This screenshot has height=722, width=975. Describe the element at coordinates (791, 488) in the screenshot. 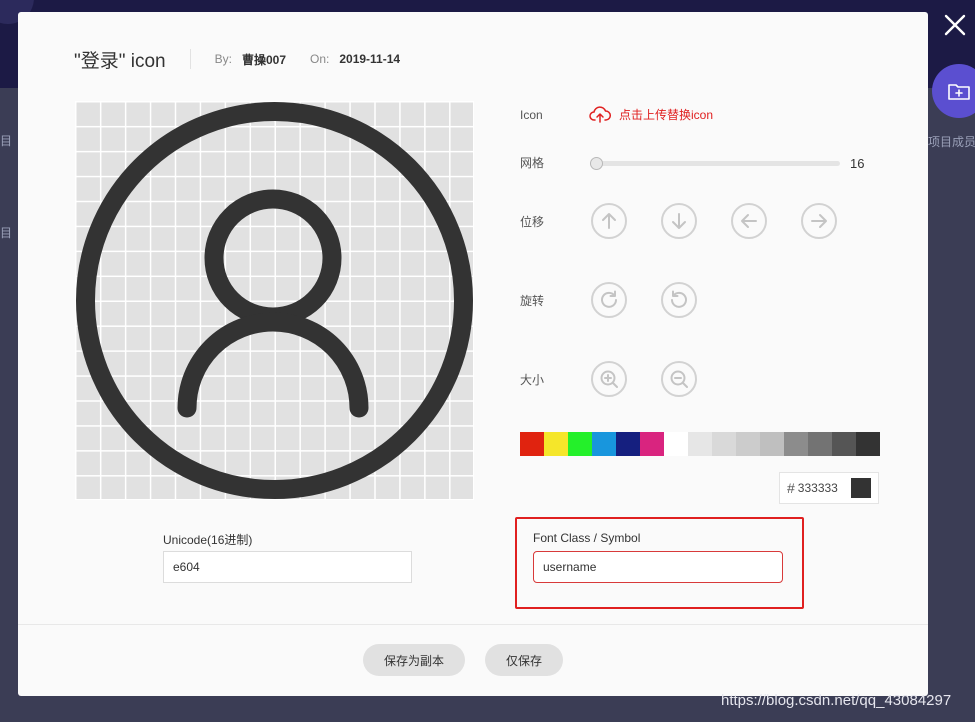

I see `hex-hash-symbol: #` at that location.